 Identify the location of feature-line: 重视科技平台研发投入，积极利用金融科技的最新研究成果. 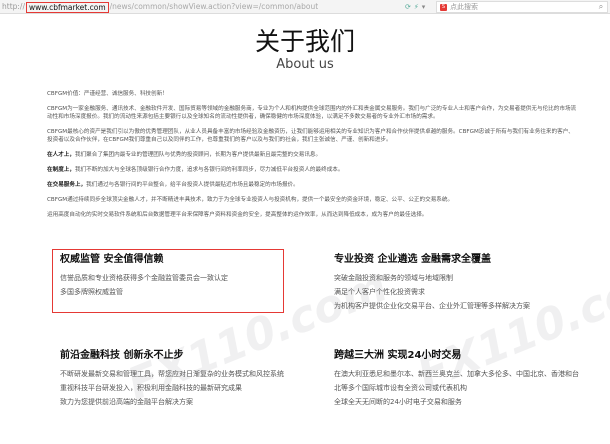
(151, 388).